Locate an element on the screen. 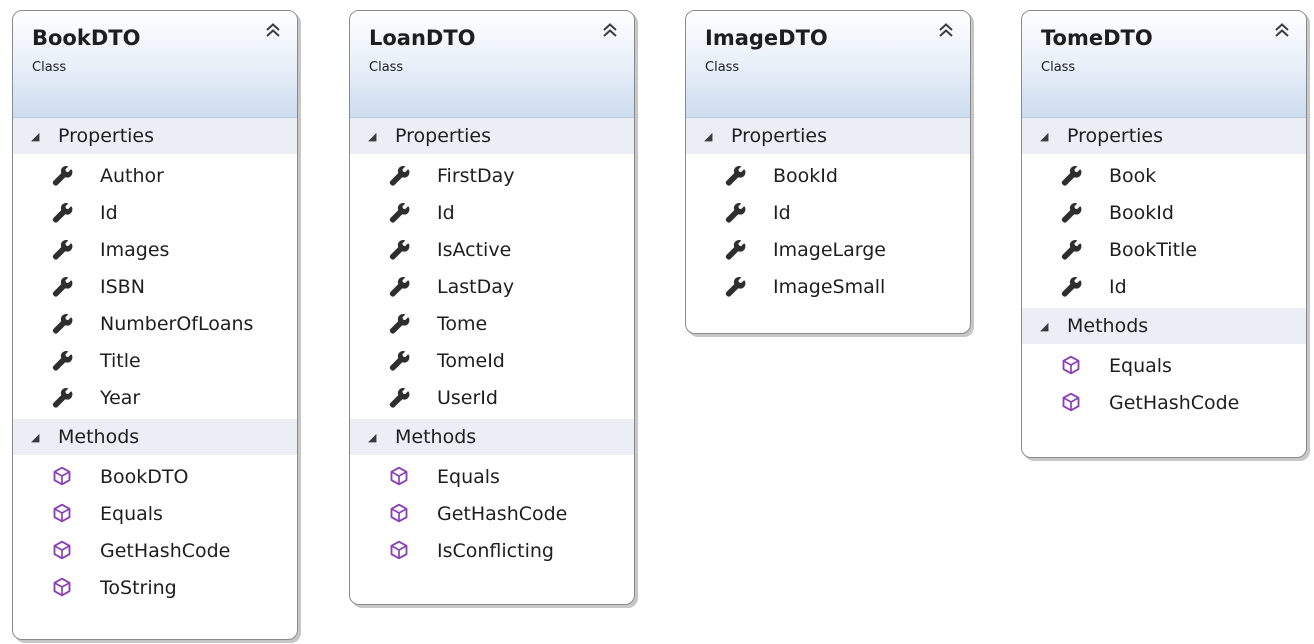  member-label: UserId is located at coordinates (467, 397).